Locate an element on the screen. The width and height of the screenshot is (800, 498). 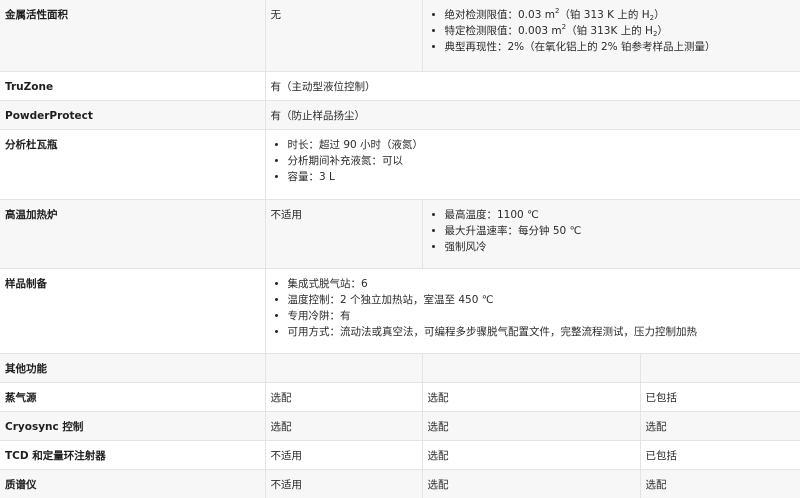
bullet-list: 时长：超过 90 小时（液氮） 分析期间补充液氮：可以 容量：3 L is located at coordinates (533, 161).